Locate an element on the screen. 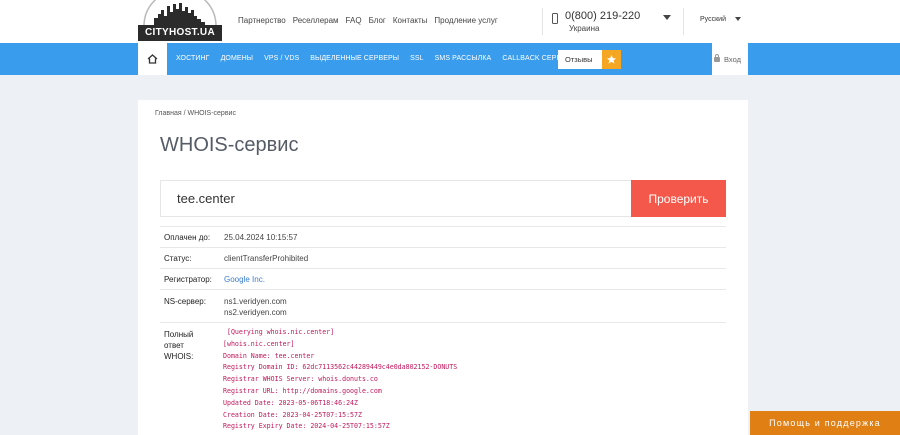  whois-label: Полный ответ WHOIS: is located at coordinates (179, 345).